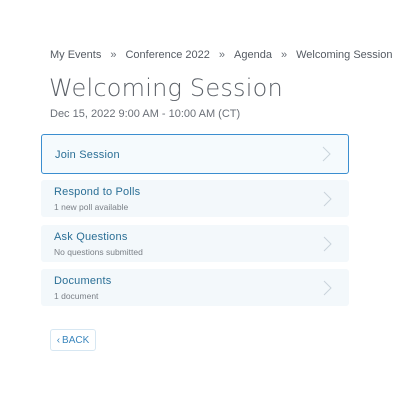  What do you see at coordinates (58, 340) in the screenshot?
I see `chevron-left-icon: ‹` at bounding box center [58, 340].